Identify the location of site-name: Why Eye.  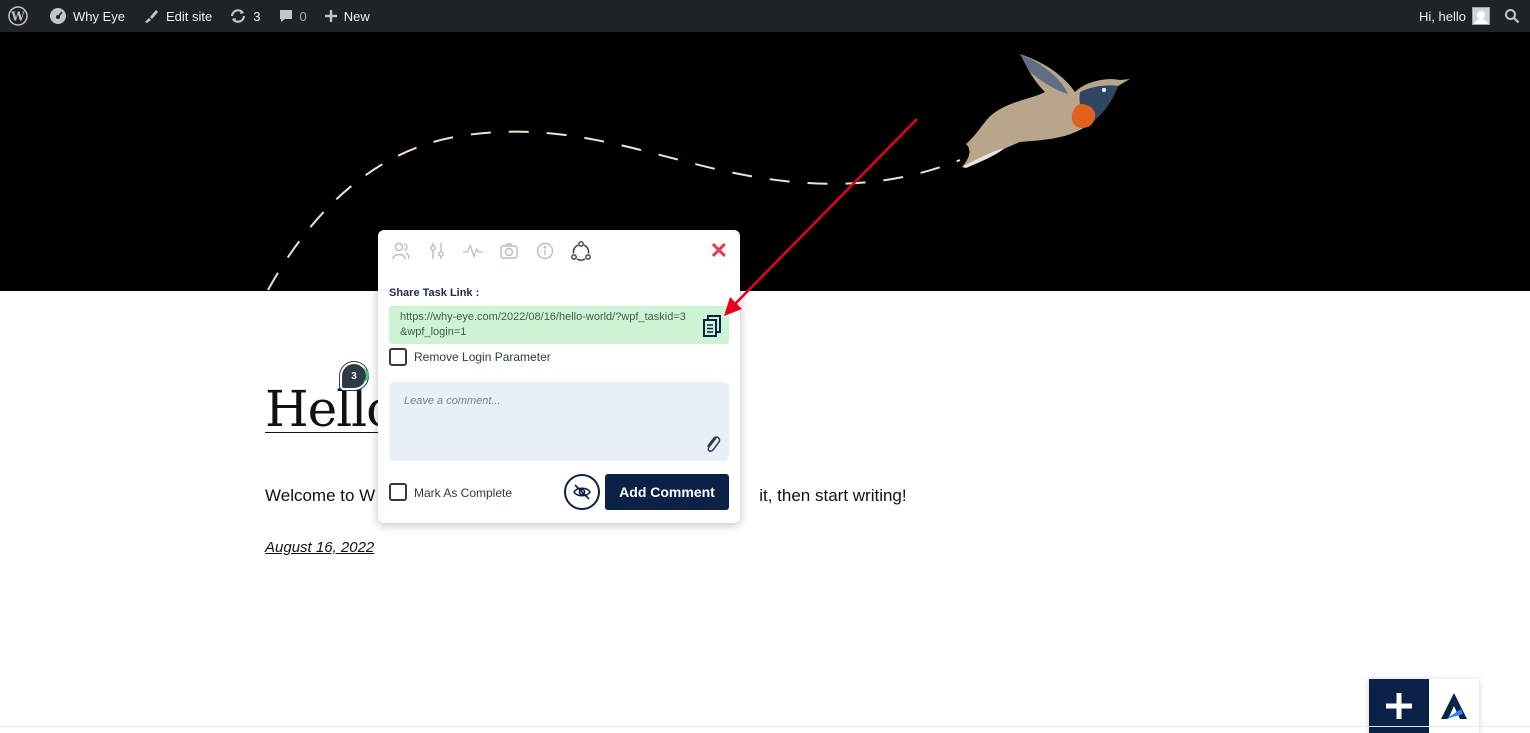
(99, 16).